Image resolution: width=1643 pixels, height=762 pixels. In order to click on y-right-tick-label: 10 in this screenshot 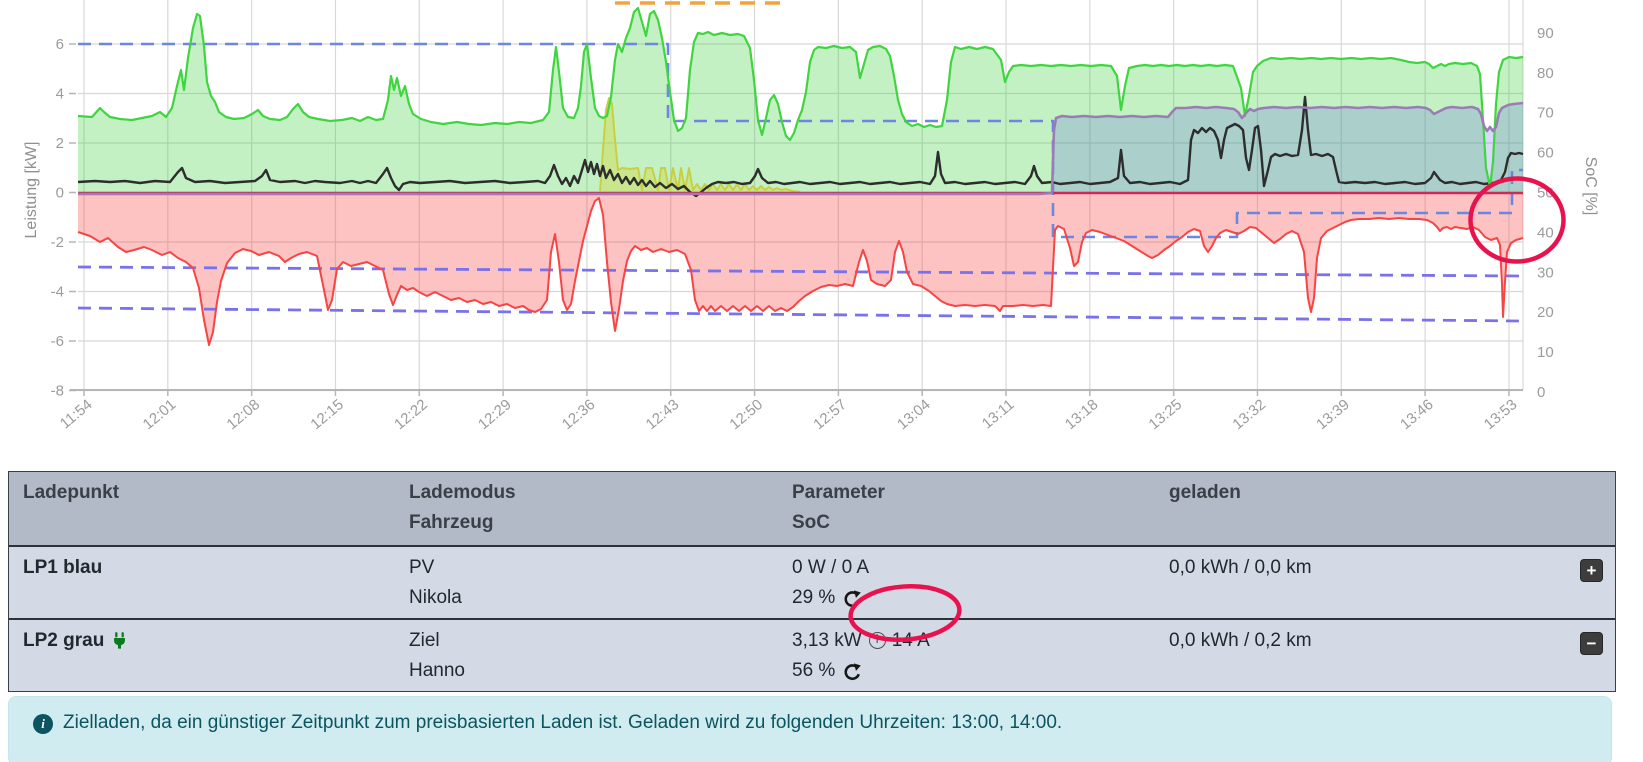, I will do `click(1545, 352)`.